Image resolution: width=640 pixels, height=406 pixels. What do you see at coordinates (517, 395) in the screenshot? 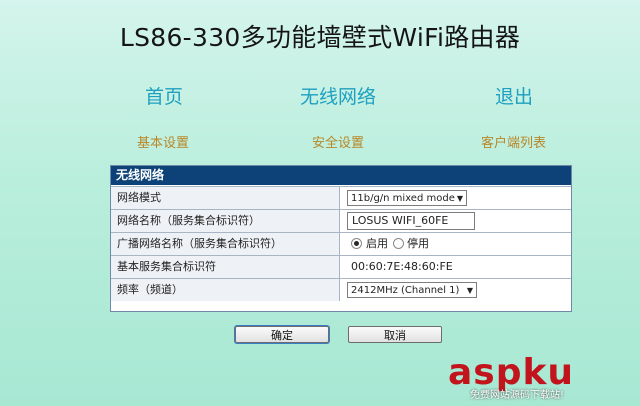
I see `watermark-sub: 免费网站源码下载站!` at bounding box center [517, 395].